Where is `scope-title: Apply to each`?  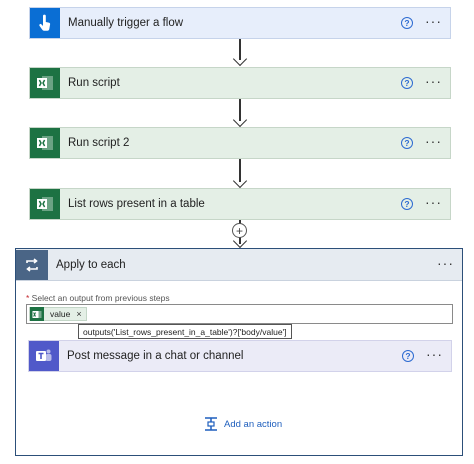
scope-title: Apply to each is located at coordinates (91, 264).